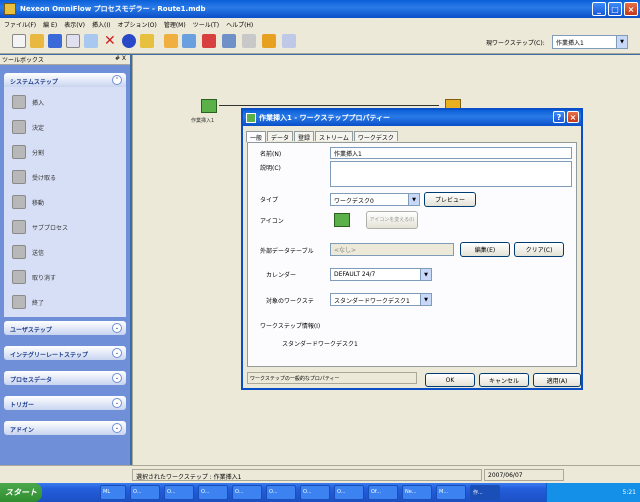  Describe the element at coordinates (381, 299) in the screenshot. I see `target-select: スタンダードワークデスク1 ▼` at that location.